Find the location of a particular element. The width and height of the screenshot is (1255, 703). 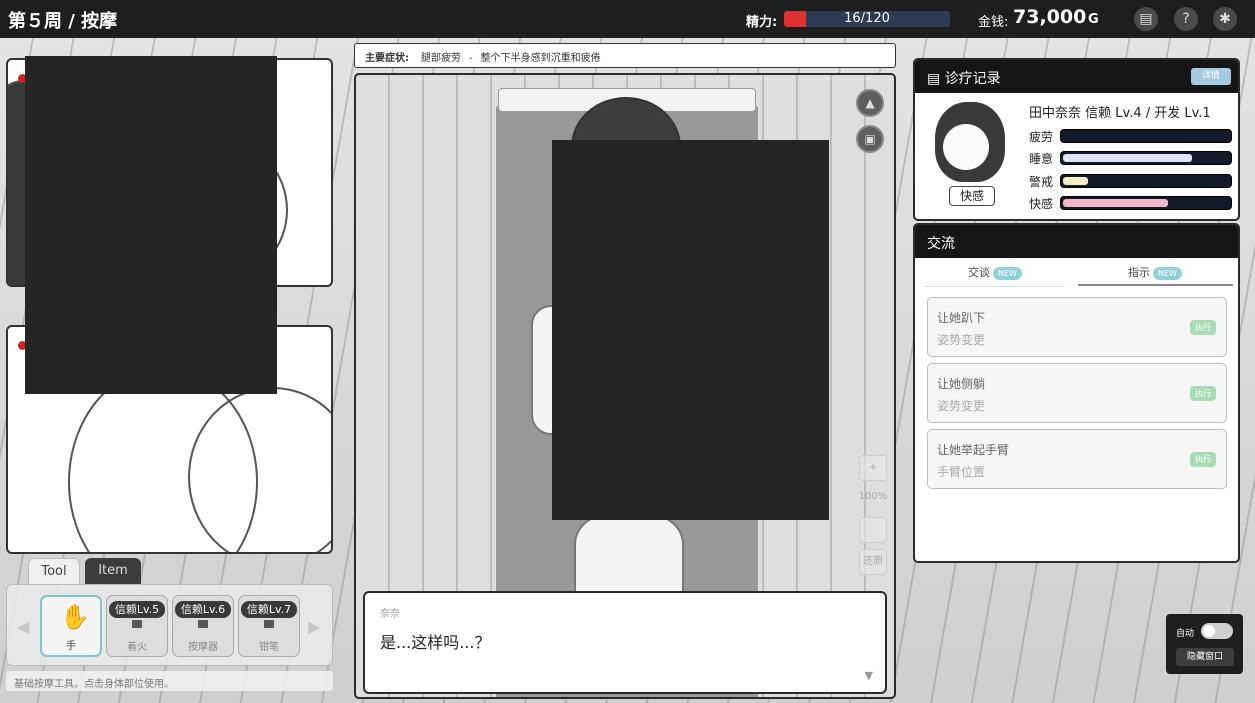

help-icon: ? is located at coordinates (1186, 19).